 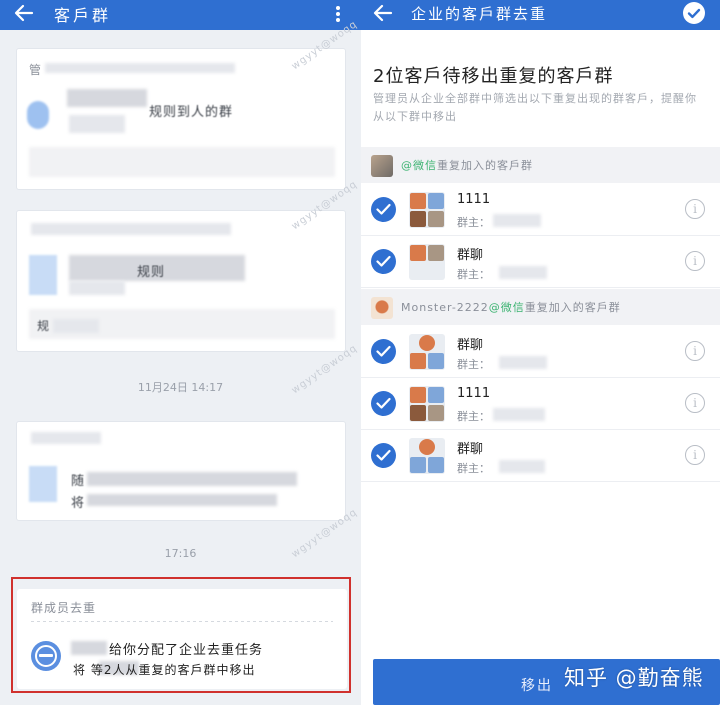 What do you see at coordinates (107, 98) in the screenshot?
I see `blurred-title` at bounding box center [107, 98].